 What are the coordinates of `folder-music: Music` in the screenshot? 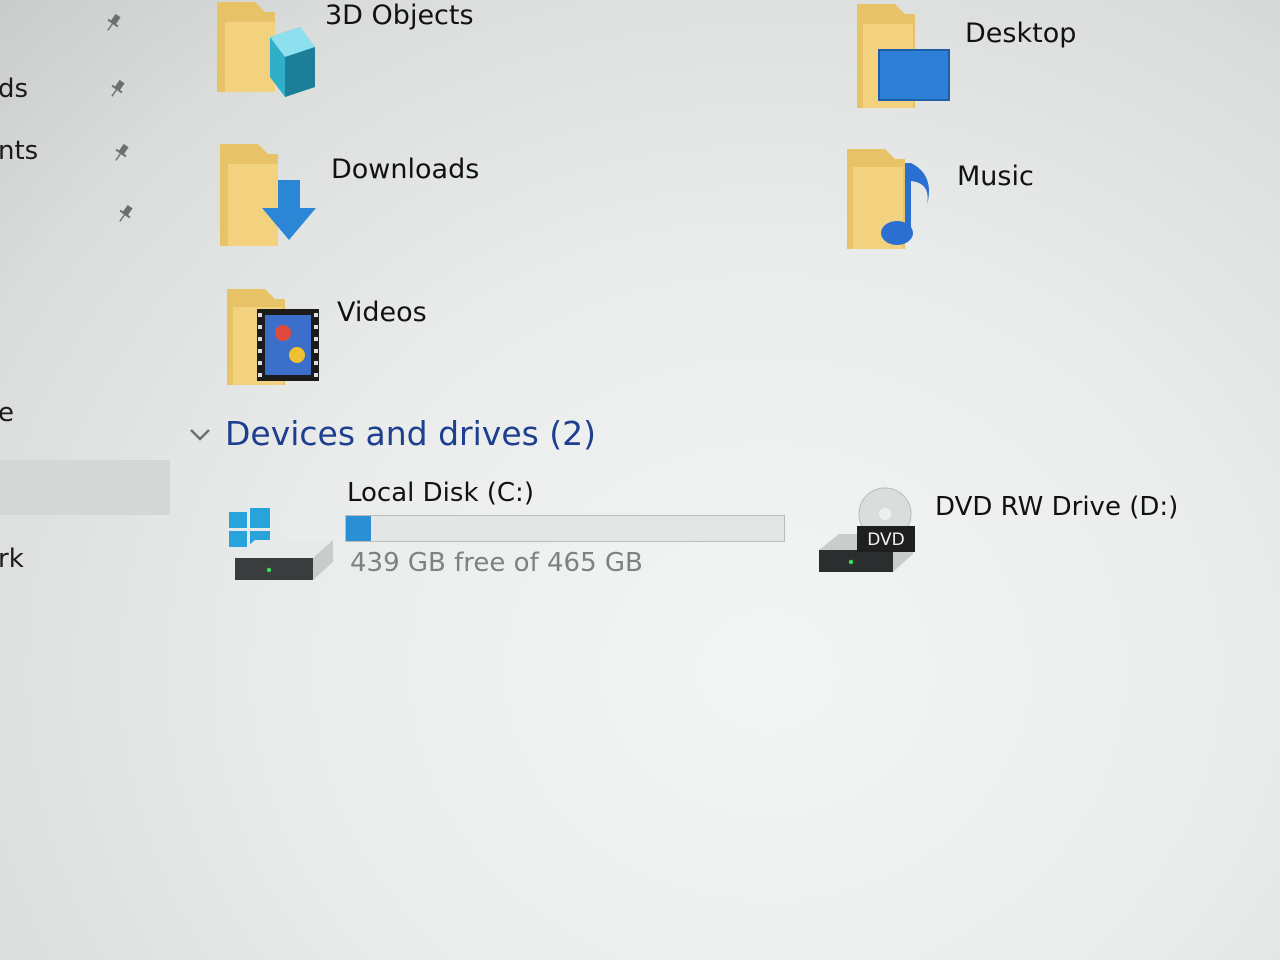 It's located at (1045, 205).